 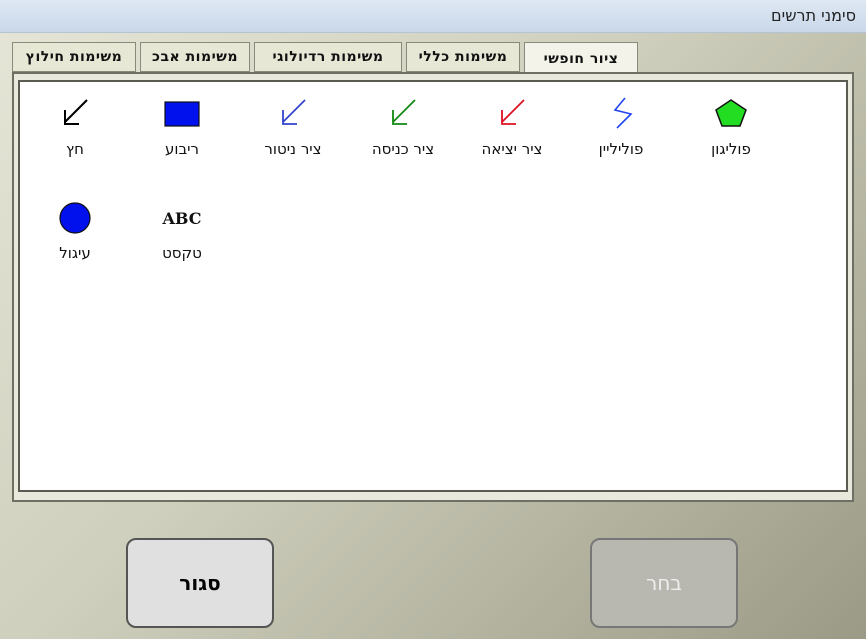 What do you see at coordinates (433, 16) in the screenshot?
I see `title-bar: סימני תרשים` at bounding box center [433, 16].